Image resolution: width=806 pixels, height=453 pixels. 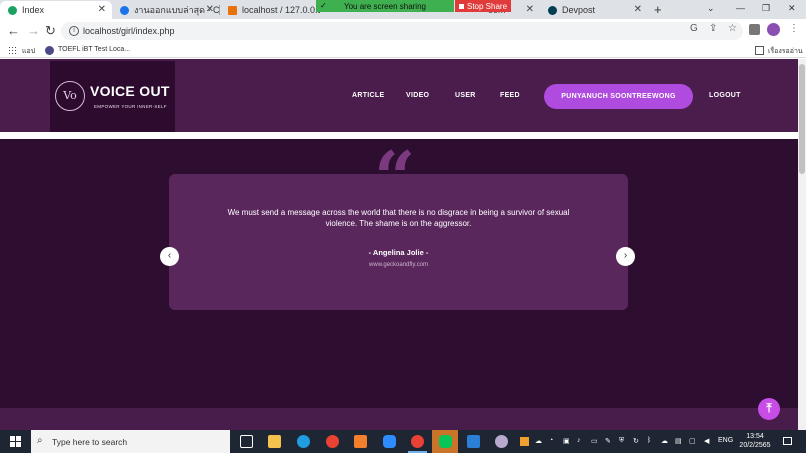 What do you see at coordinates (445, 441) in the screenshot?
I see `line-icon` at bounding box center [445, 441].